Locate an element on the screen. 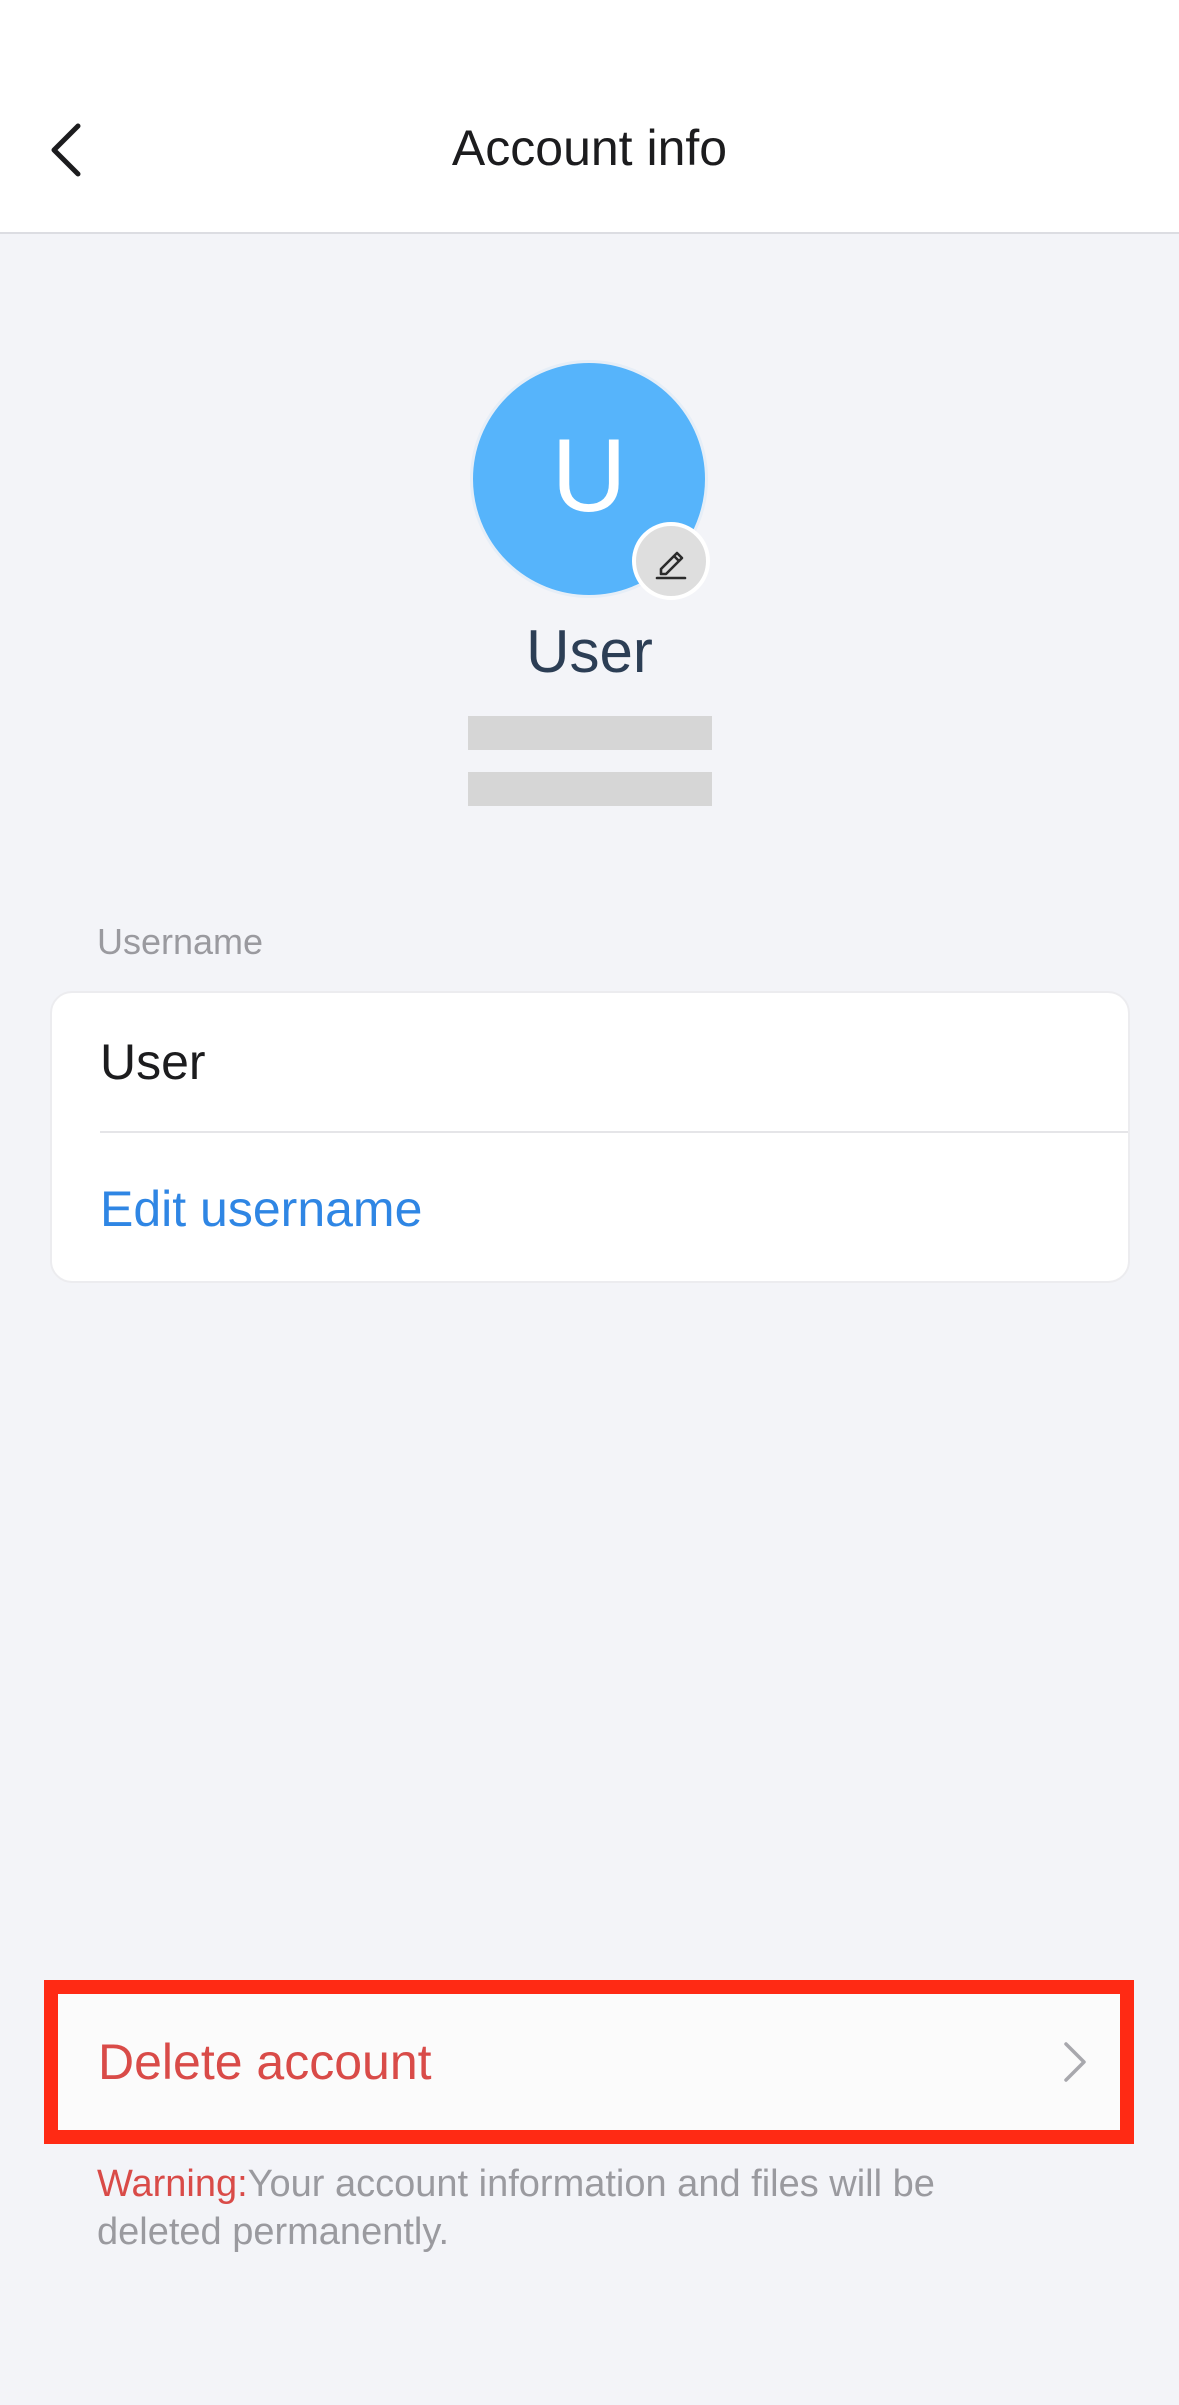  chevron-right-icon is located at coordinates (1075, 2062).